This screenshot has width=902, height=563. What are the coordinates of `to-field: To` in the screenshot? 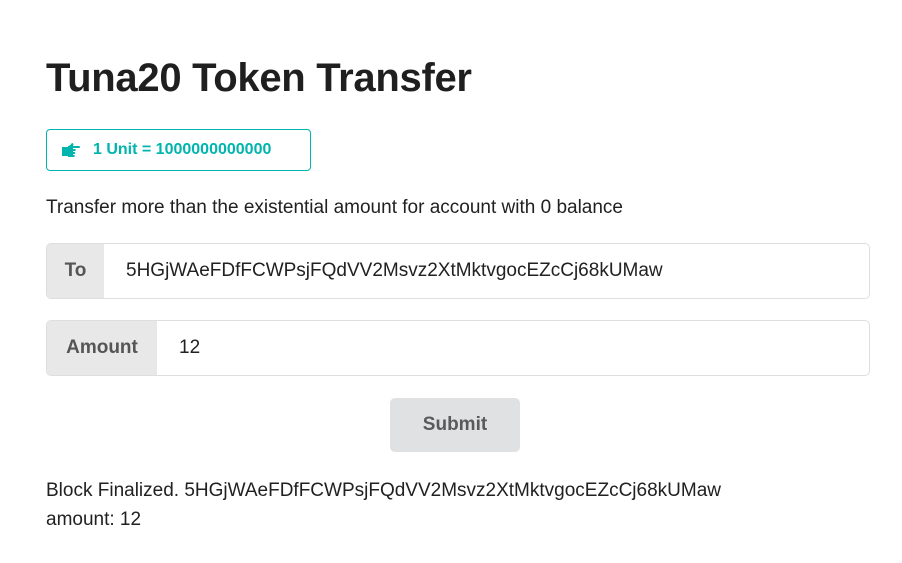 It's located at (458, 271).